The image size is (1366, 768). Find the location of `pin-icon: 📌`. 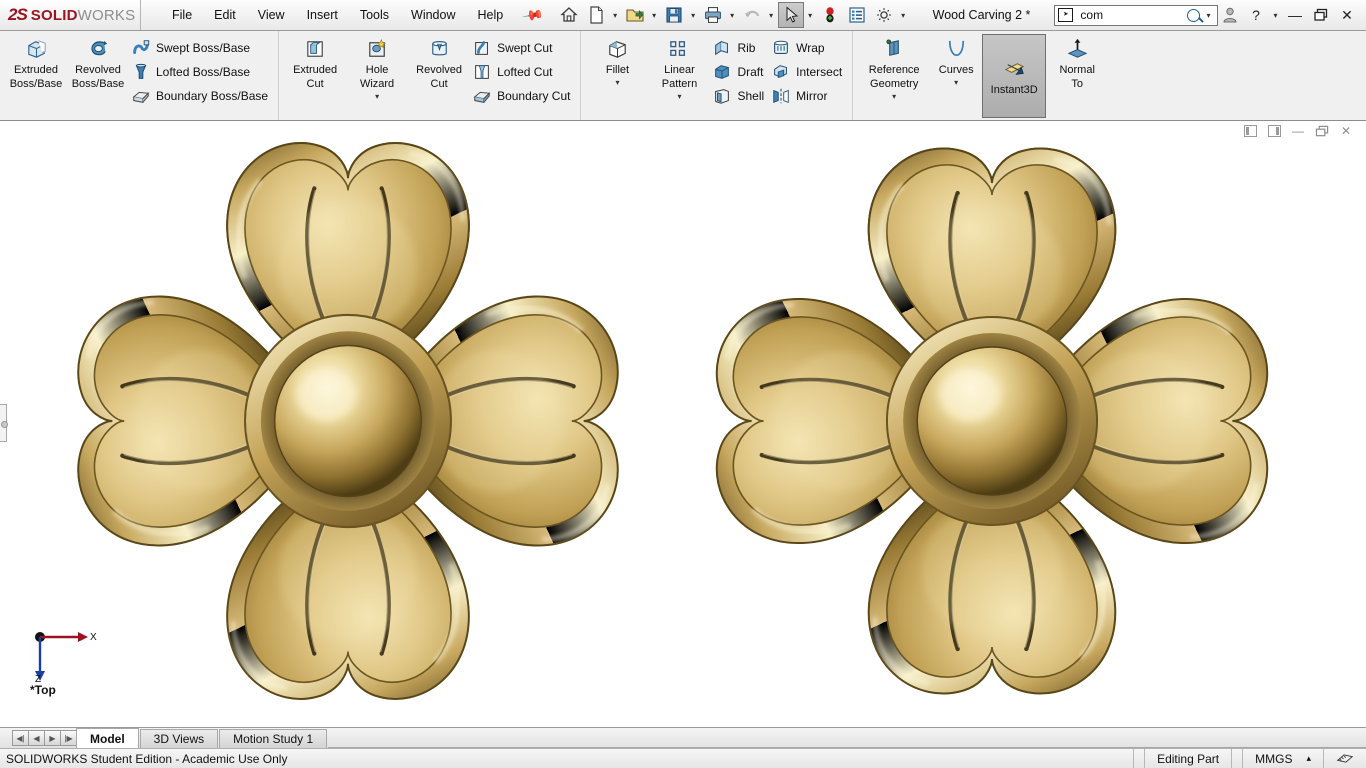

pin-icon: 📌 is located at coordinates (532, 15).